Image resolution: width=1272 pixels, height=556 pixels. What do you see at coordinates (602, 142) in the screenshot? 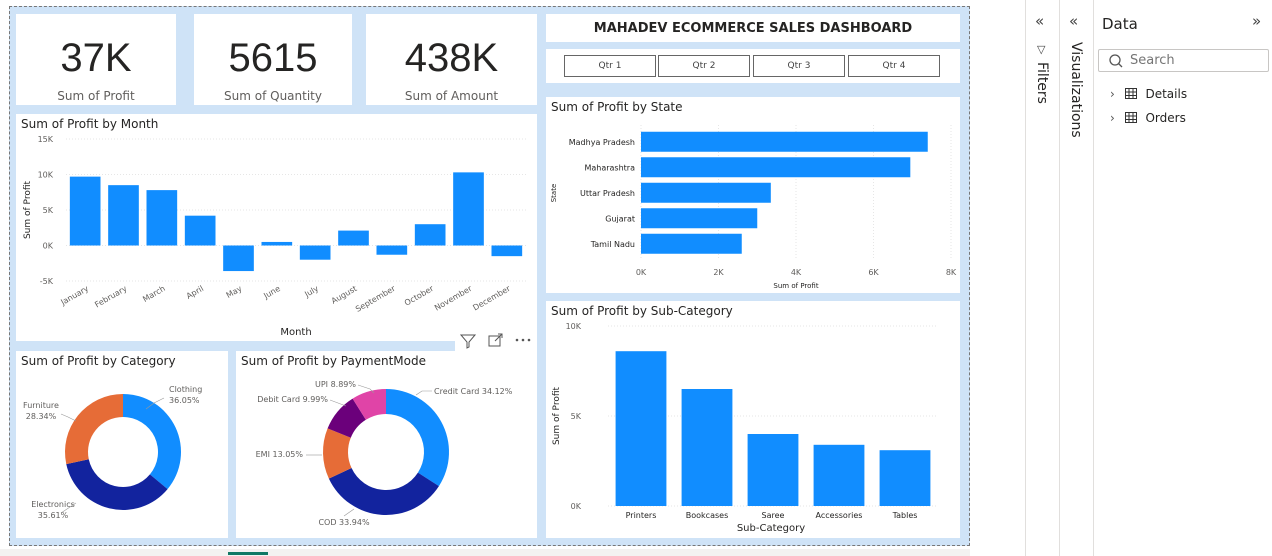
I see `y-tick-label: Madhya Pradesh` at bounding box center [602, 142].